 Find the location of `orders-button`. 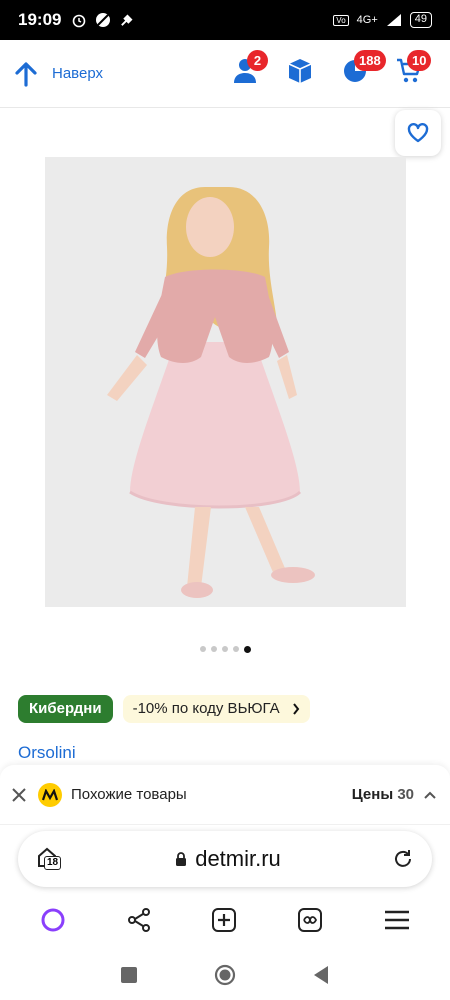

orders-button is located at coordinates (300, 73).